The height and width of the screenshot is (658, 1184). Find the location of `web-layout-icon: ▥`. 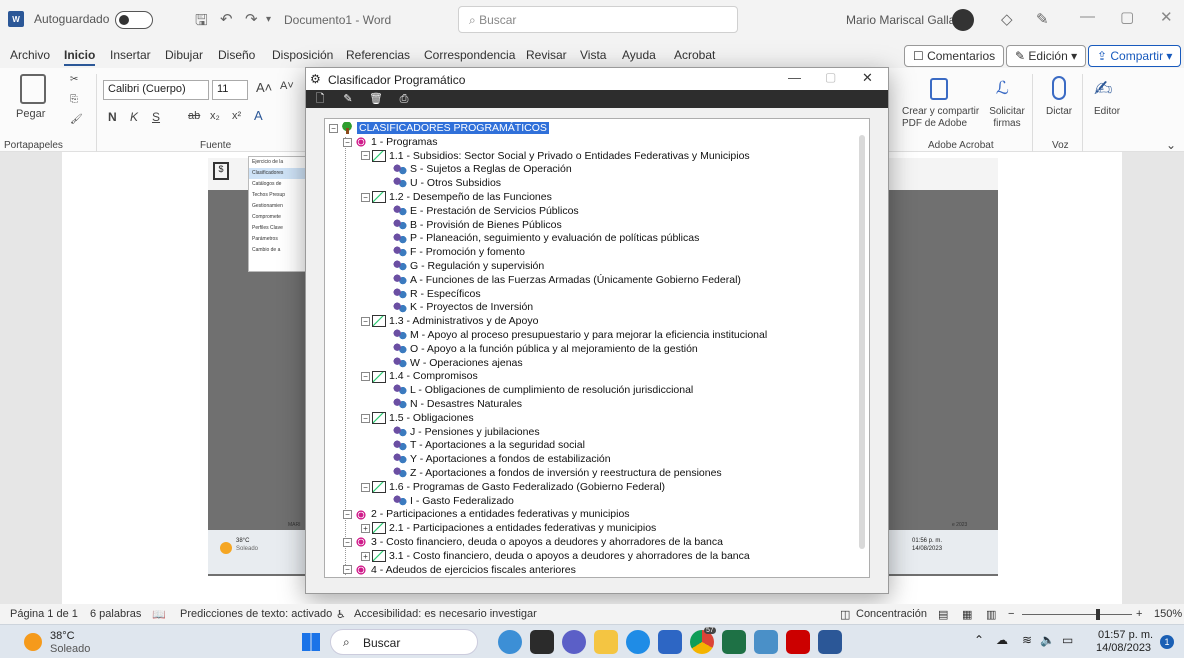

web-layout-icon: ▥ is located at coordinates (991, 614).